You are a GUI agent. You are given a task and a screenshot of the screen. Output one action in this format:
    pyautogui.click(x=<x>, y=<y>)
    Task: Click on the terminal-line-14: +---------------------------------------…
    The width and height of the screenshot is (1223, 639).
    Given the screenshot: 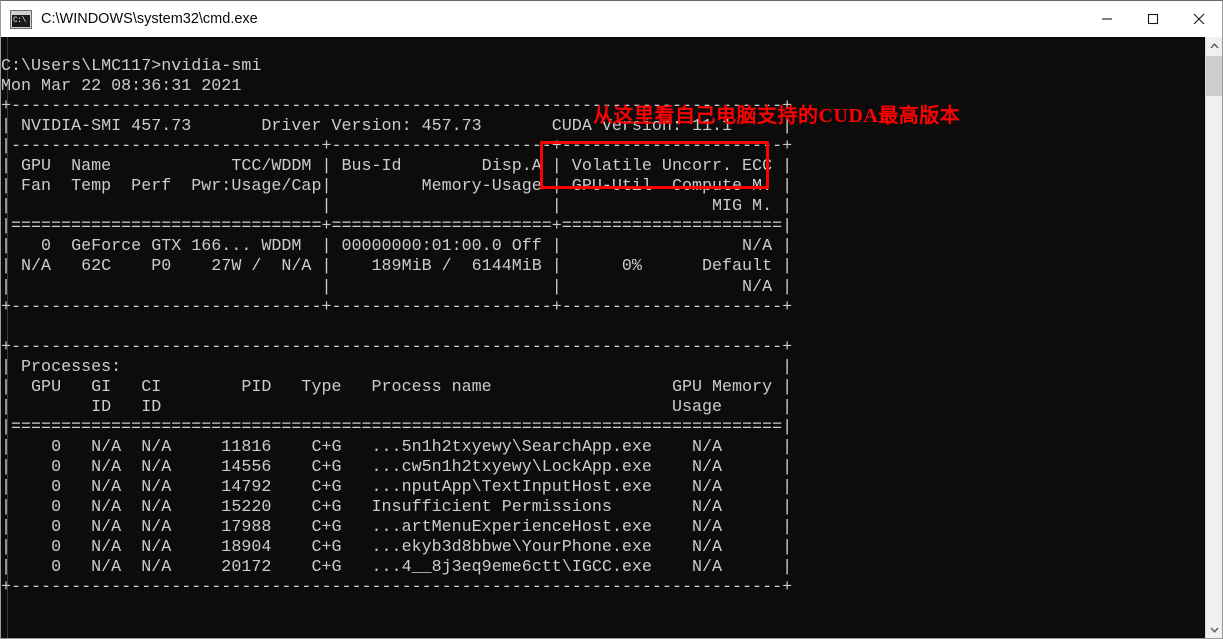 What is the action you would take?
    pyautogui.click(x=397, y=347)
    